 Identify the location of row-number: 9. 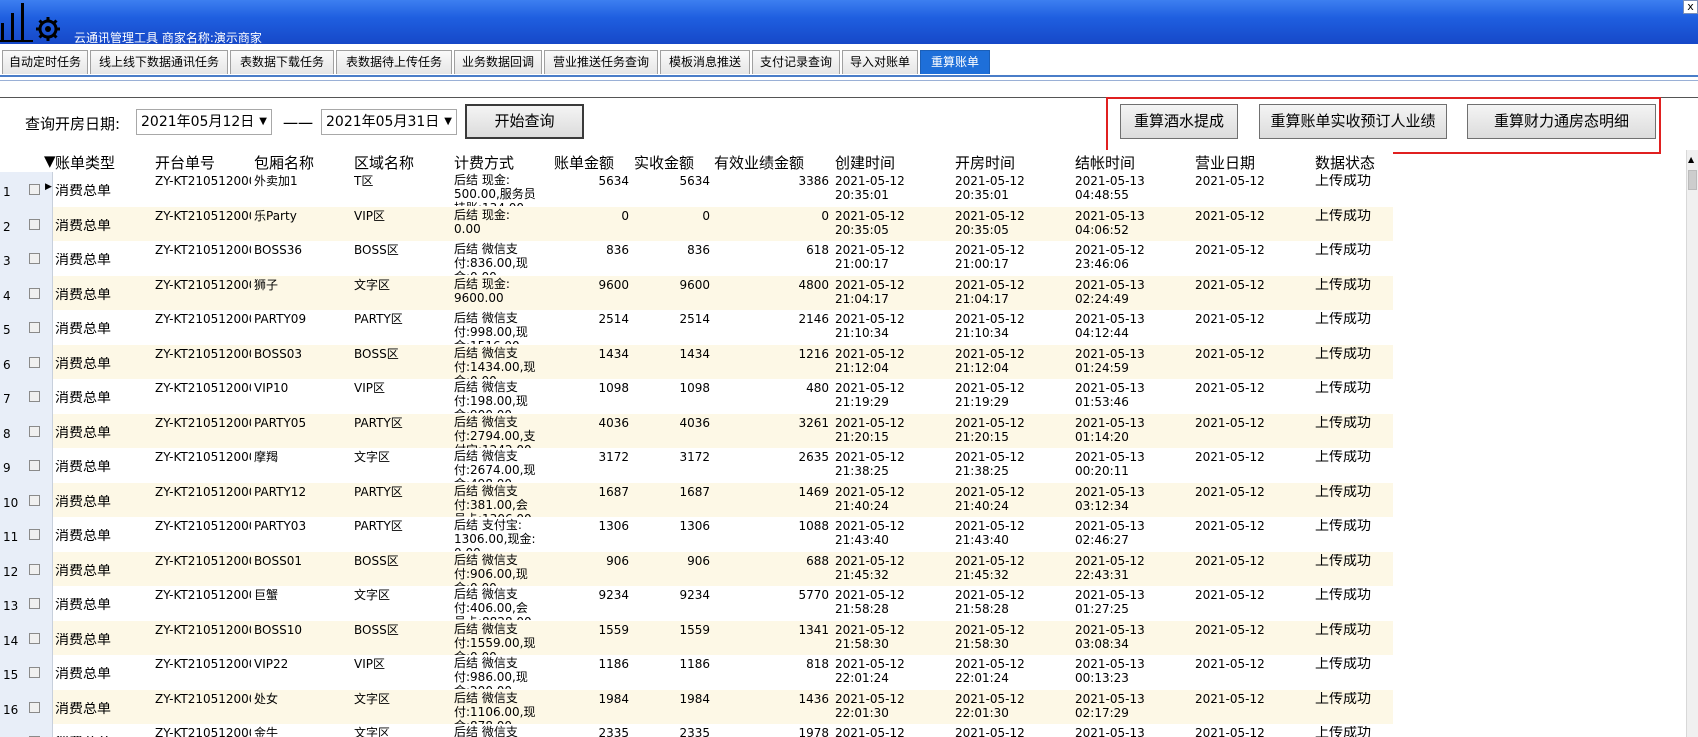
(7, 468).